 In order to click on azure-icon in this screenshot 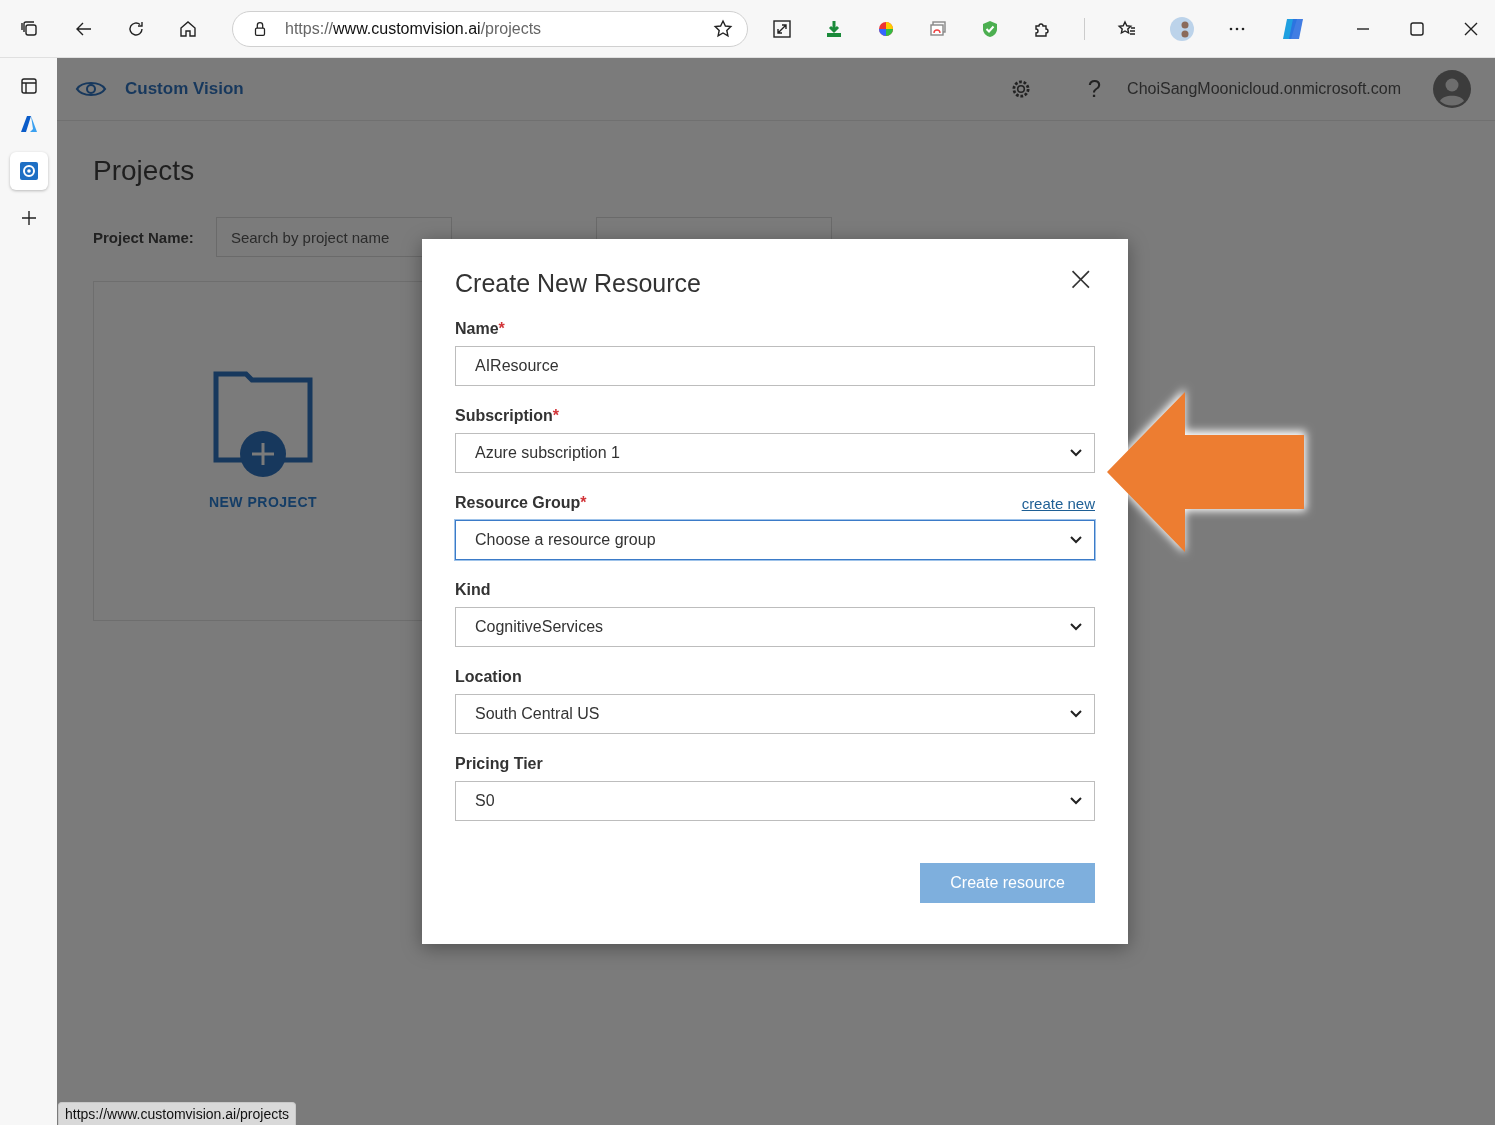, I will do `click(28, 124)`.